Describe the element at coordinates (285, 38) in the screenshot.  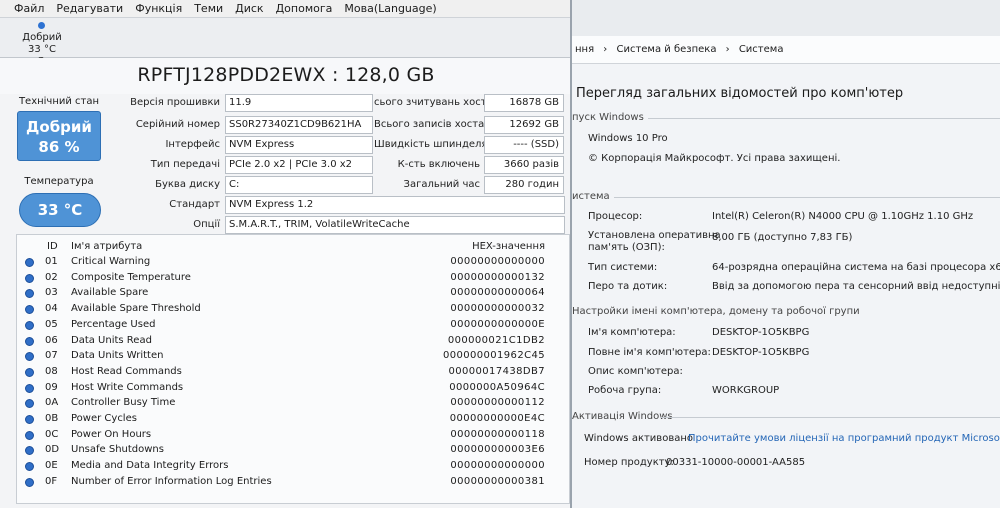
I see `drive-tab-strip` at that location.